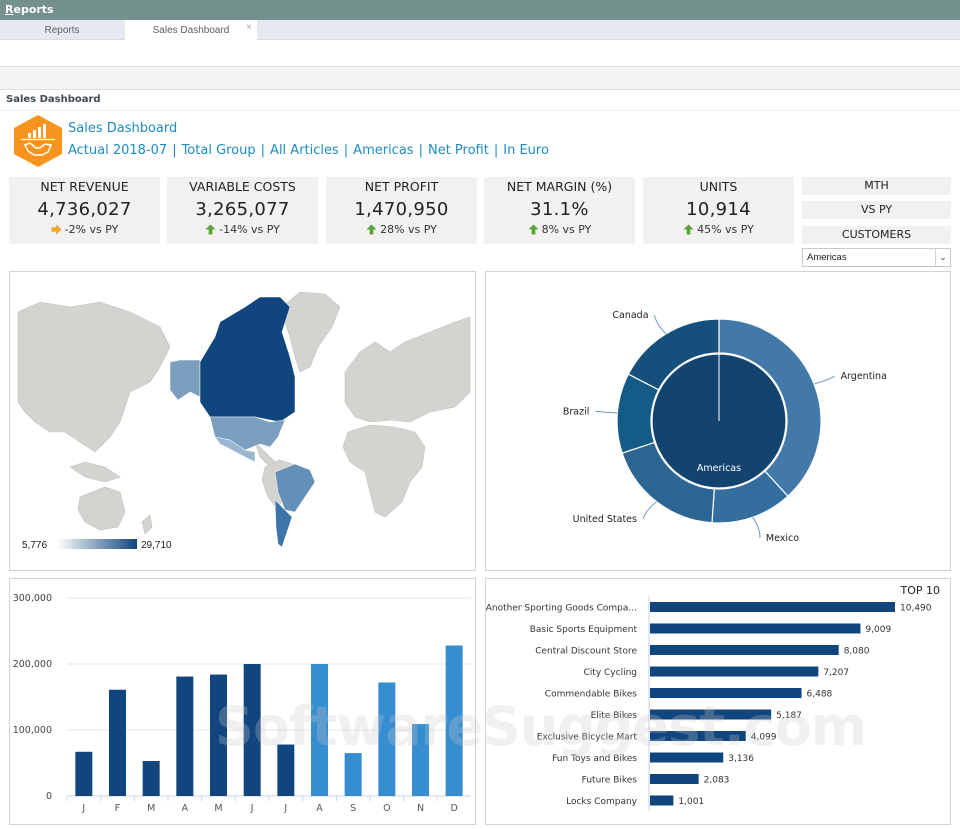 The height and width of the screenshot is (829, 960). I want to click on chevron-down-icon: ⌄, so click(942, 257).